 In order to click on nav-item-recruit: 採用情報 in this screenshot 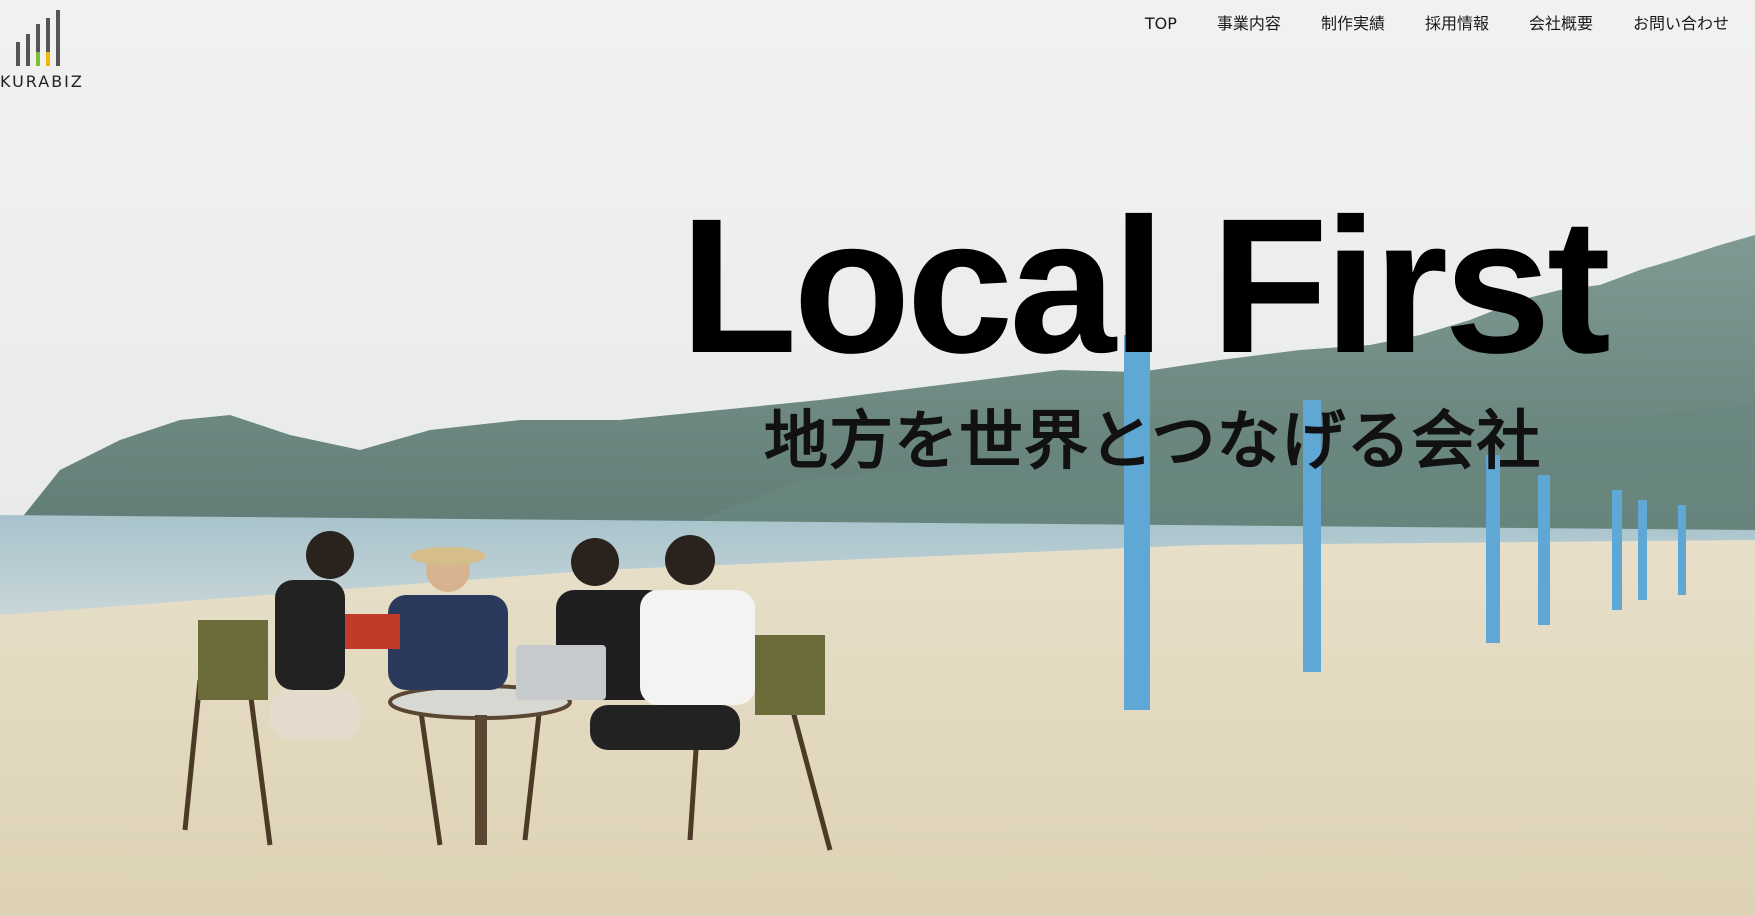, I will do `click(1457, 24)`.